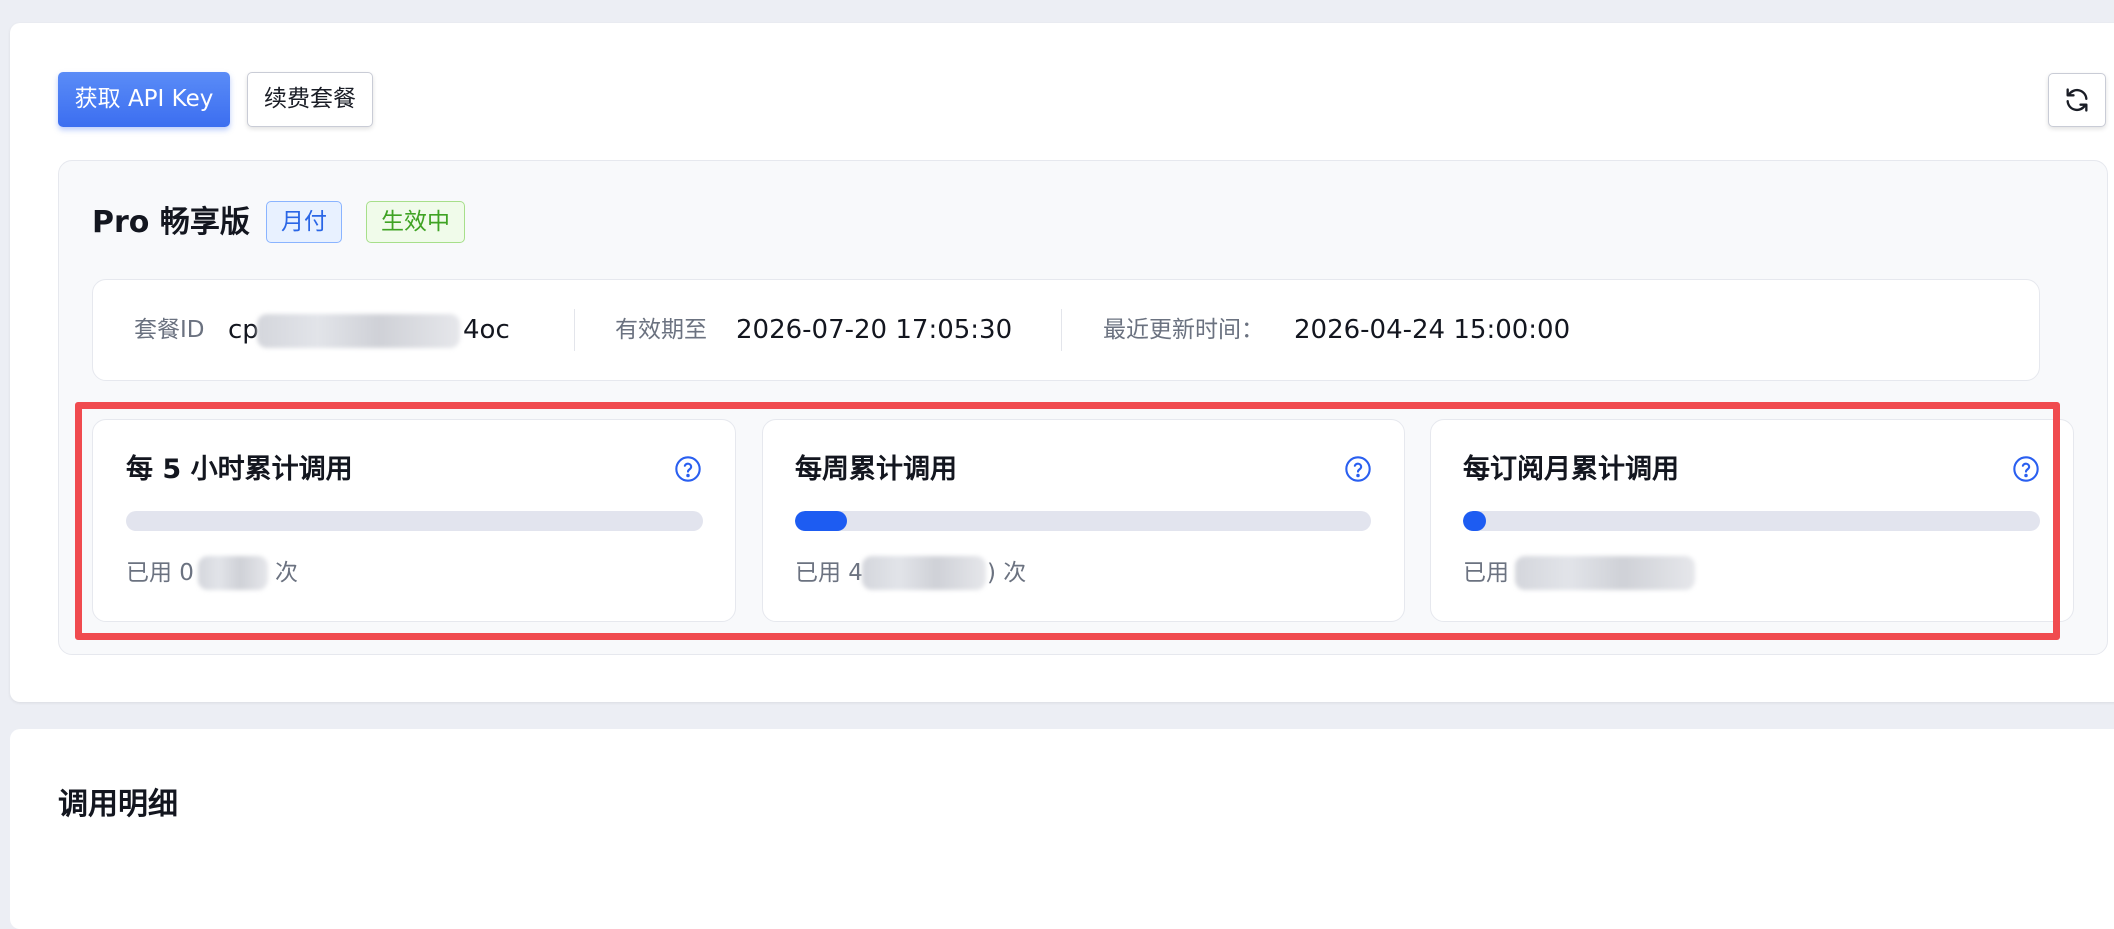 The image size is (2114, 929). I want to click on refresh-icon, so click(2077, 100).